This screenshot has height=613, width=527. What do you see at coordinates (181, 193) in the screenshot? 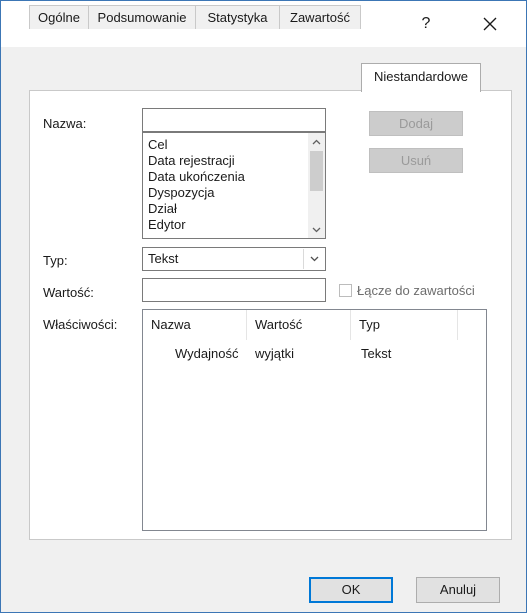
I see `list-item: Dyspozycja` at bounding box center [181, 193].